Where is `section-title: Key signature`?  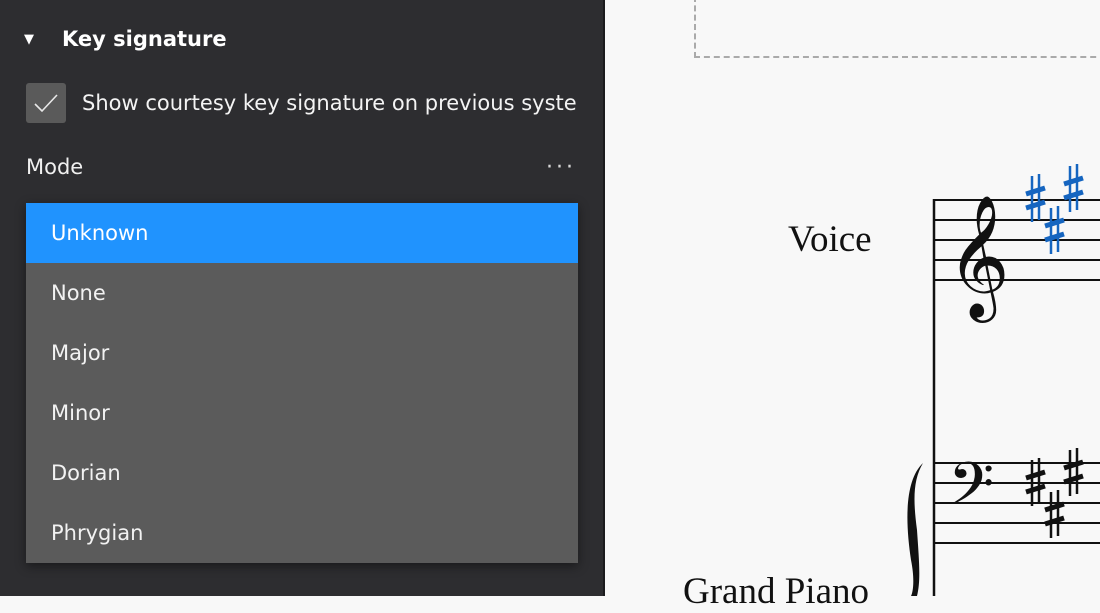
section-title: Key signature is located at coordinates (144, 39).